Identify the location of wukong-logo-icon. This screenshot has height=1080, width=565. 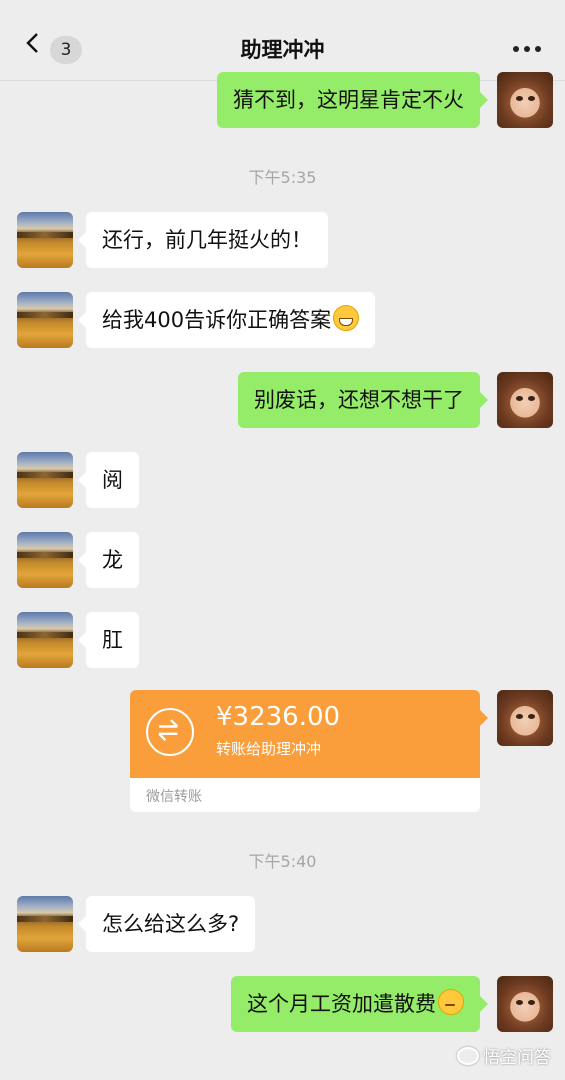
(468, 1056).